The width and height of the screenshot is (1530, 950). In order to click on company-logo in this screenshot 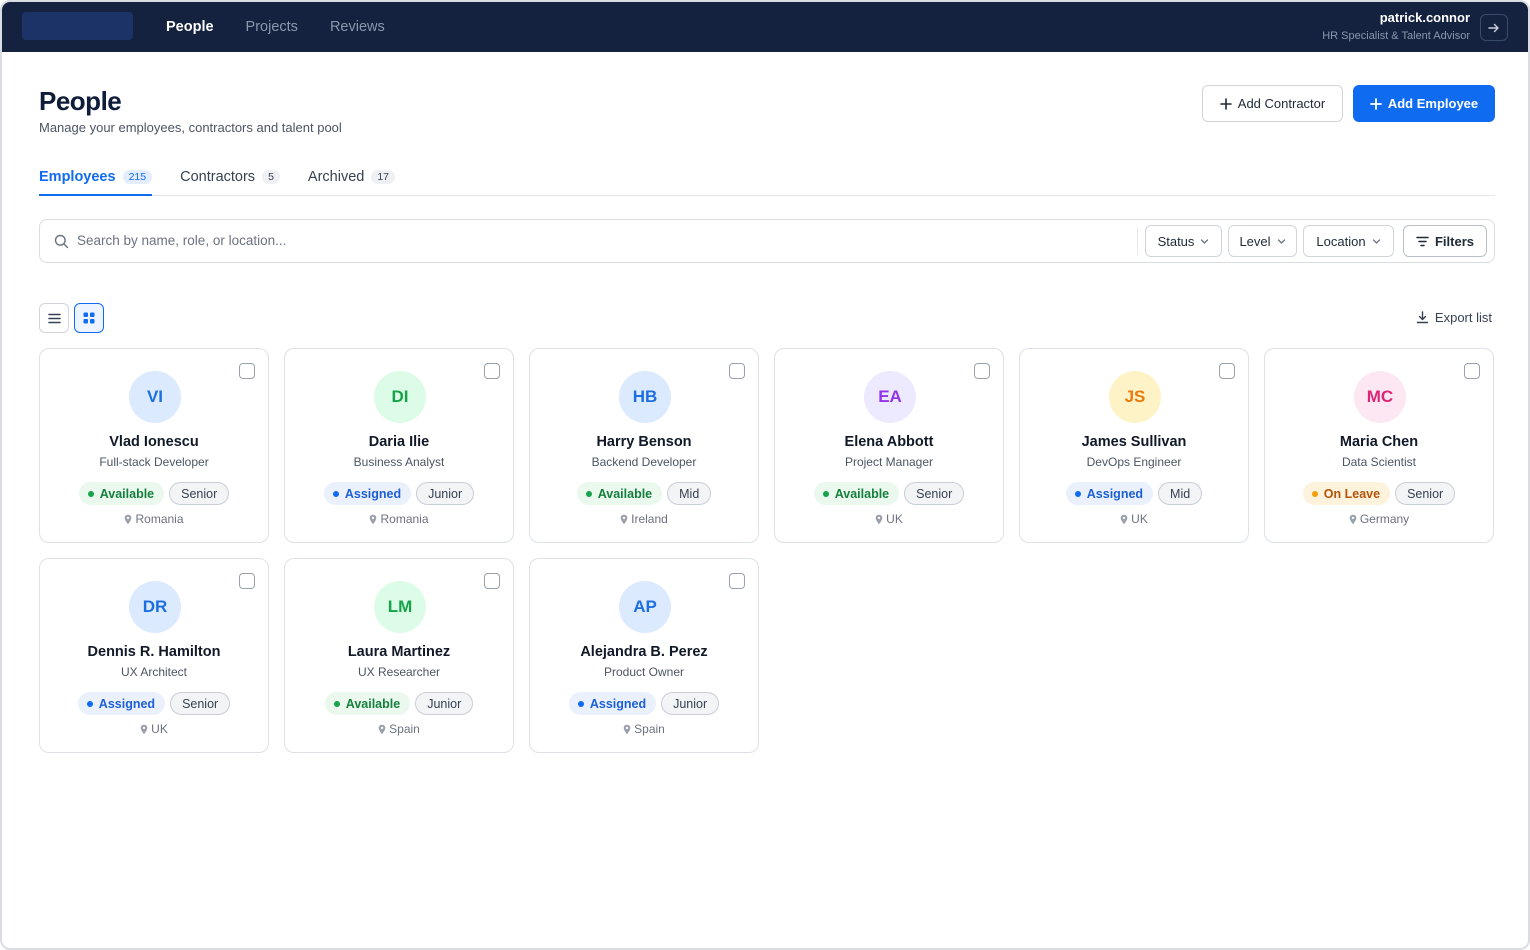, I will do `click(77, 26)`.